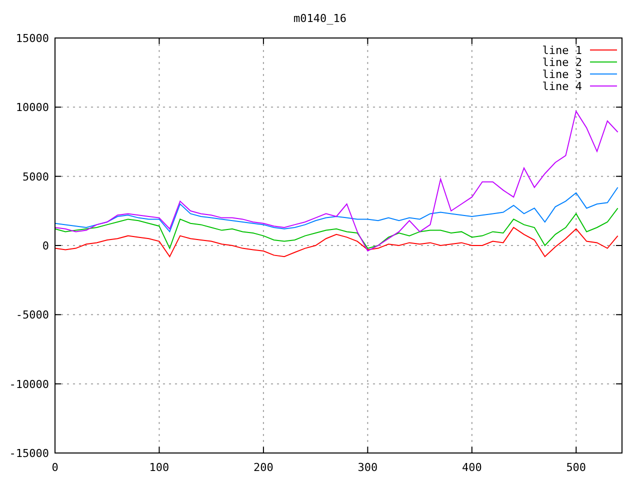 This screenshot has height=480, width=640. I want to click on x-tick-label: 400, so click(472, 467).